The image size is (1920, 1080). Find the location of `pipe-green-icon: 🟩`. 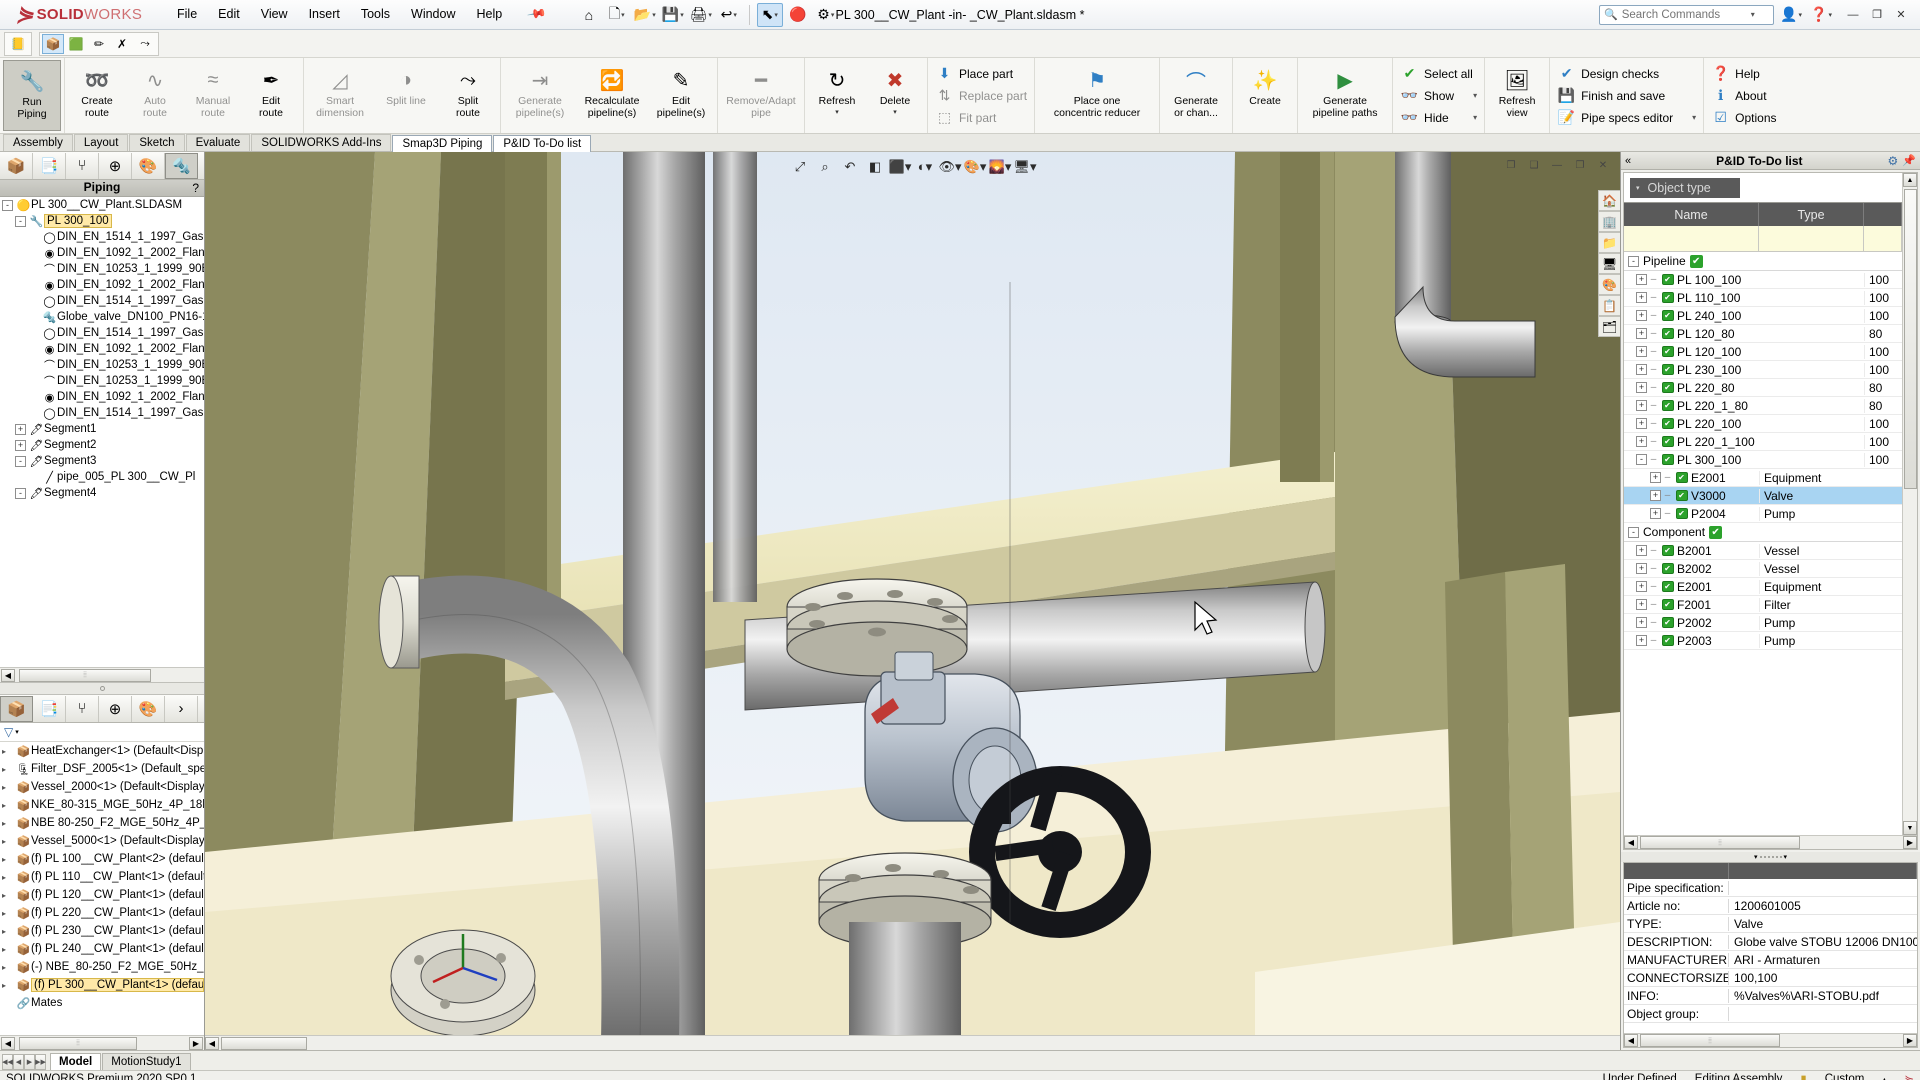

pipe-green-icon: 🟩 is located at coordinates (76, 44).